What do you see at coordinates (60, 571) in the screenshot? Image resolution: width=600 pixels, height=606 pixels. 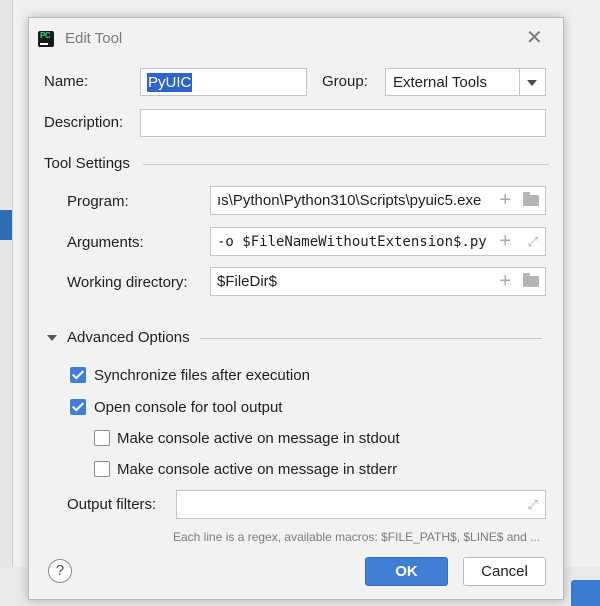 I see `help-icon: ?` at bounding box center [60, 571].